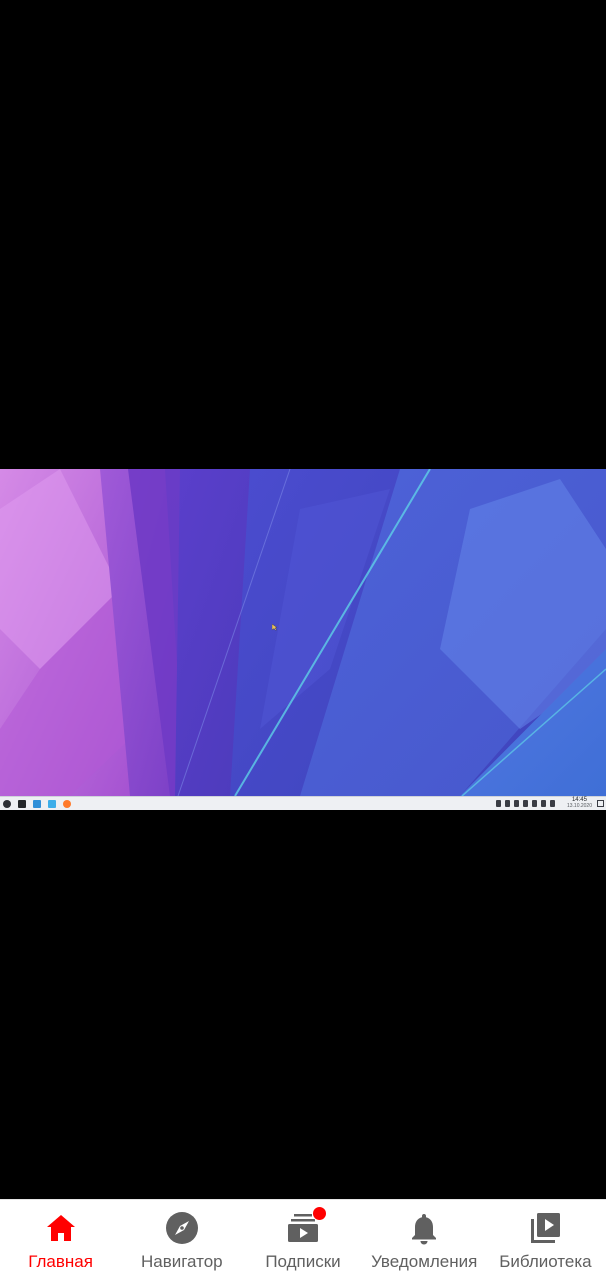 The image size is (606, 1280). I want to click on nav-label-subscriptions: Подписки, so click(303, 1261).